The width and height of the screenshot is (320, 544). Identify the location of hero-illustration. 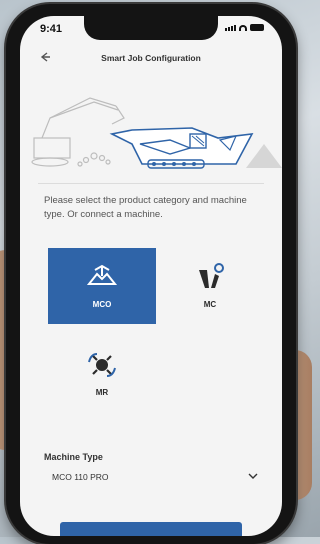
(156, 133).